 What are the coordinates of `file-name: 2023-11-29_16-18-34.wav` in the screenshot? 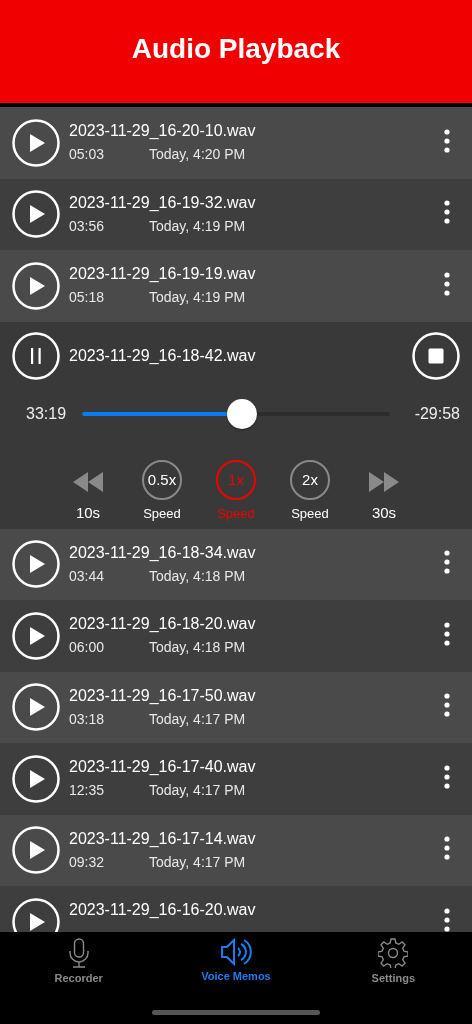 It's located at (163, 552).